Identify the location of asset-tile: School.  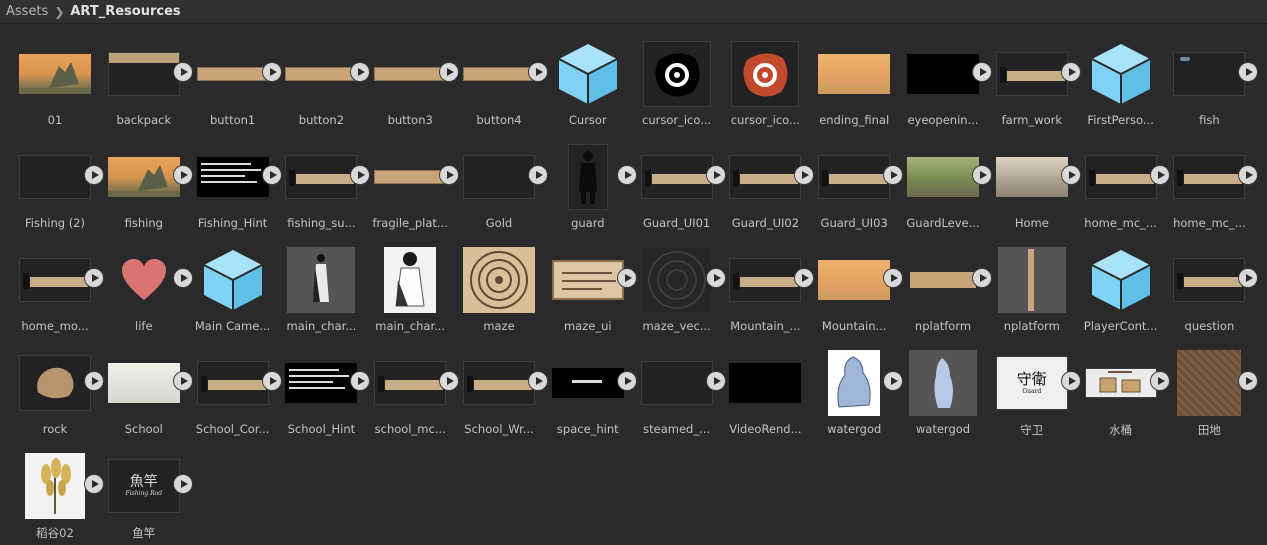
(146, 387).